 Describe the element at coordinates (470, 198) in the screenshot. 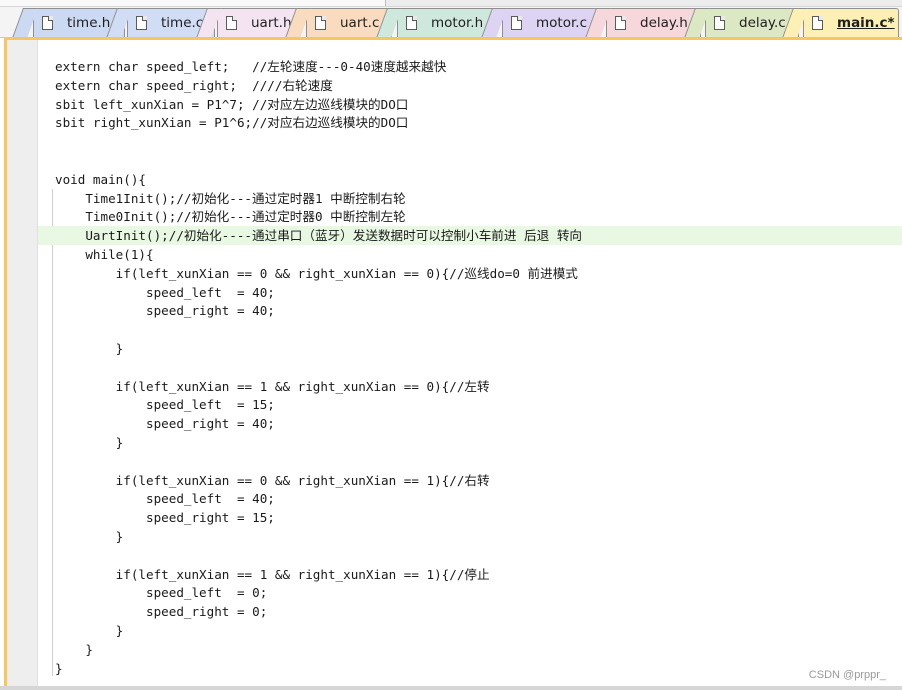

I see `code-line: Time1Init();//初始化---通过定时器1 中断控制右轮` at that location.